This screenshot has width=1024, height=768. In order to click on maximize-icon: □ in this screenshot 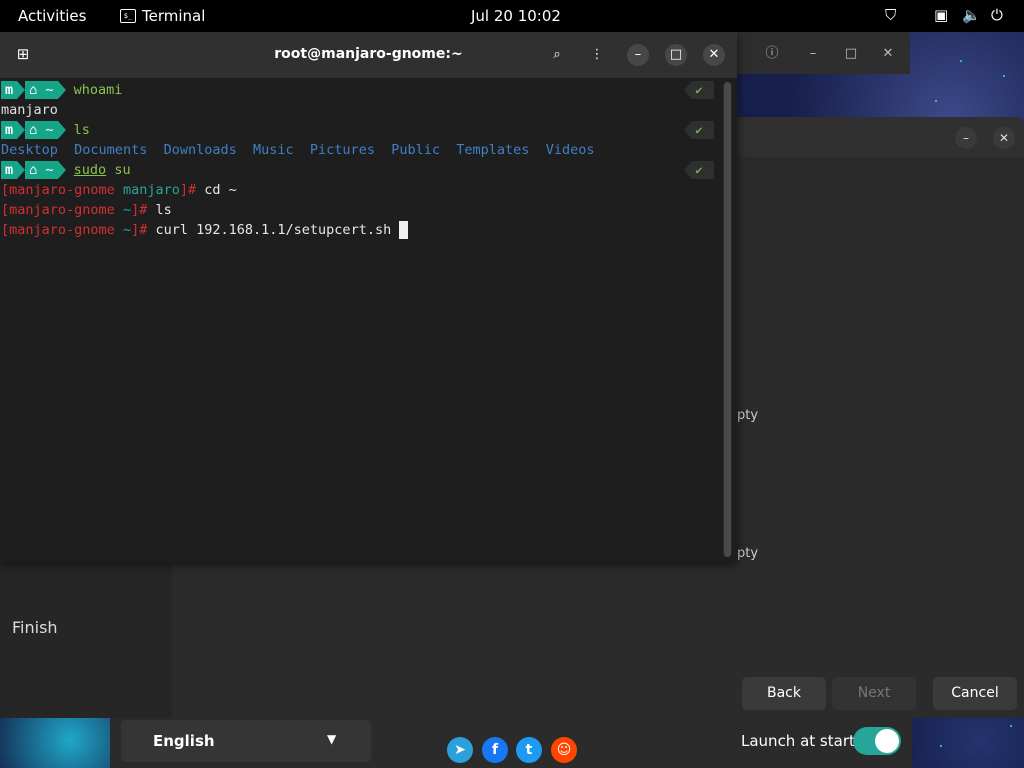, I will do `click(851, 54)`.